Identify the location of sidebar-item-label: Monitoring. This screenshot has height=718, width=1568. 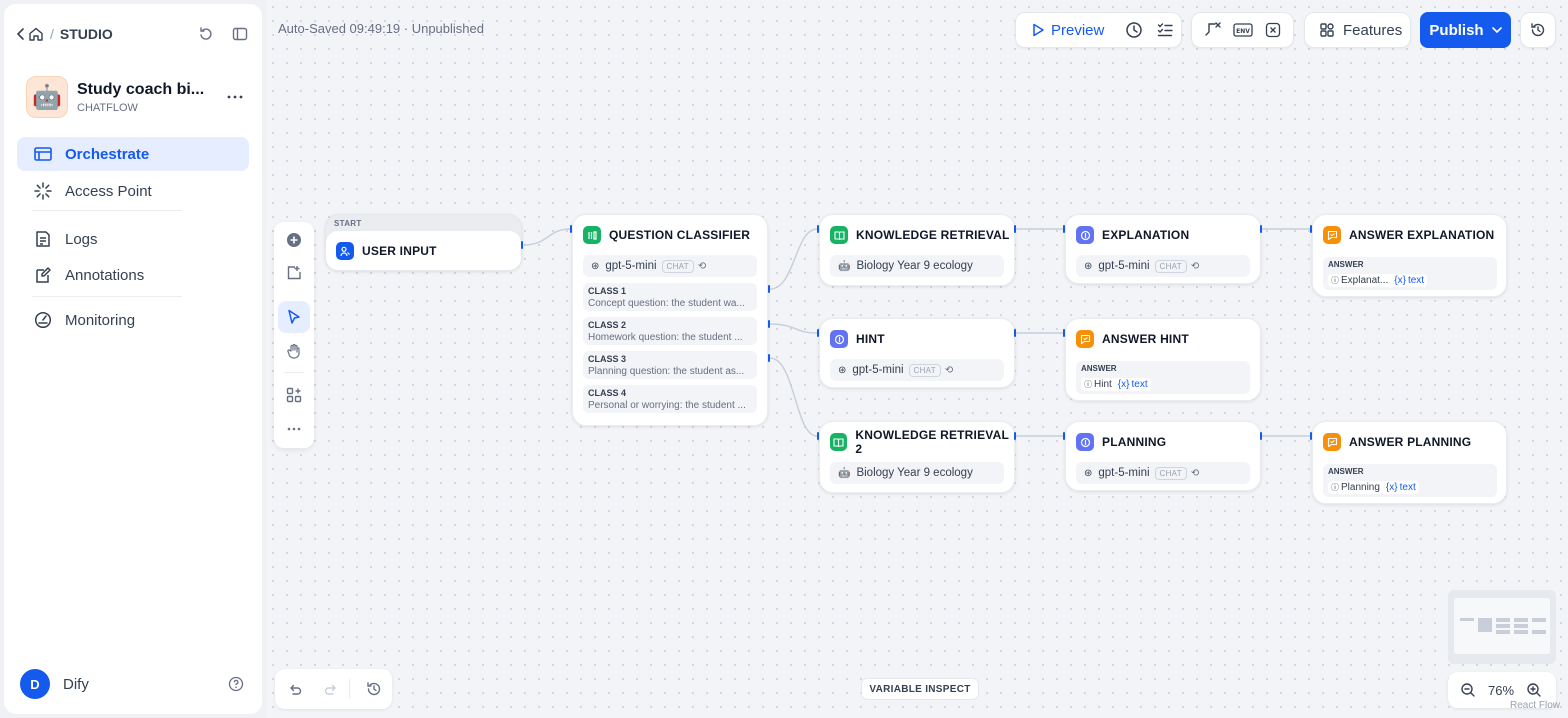
(100, 320).